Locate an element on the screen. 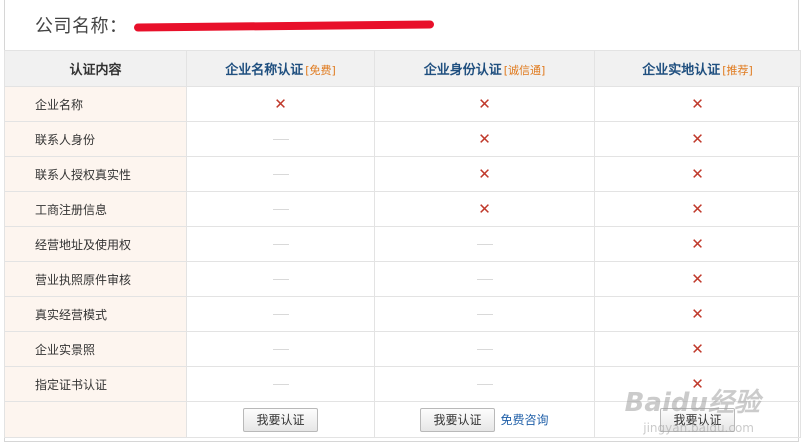 The height and width of the screenshot is (442, 805). action-cell: 我要认证 免费咨询 is located at coordinates (484, 419).